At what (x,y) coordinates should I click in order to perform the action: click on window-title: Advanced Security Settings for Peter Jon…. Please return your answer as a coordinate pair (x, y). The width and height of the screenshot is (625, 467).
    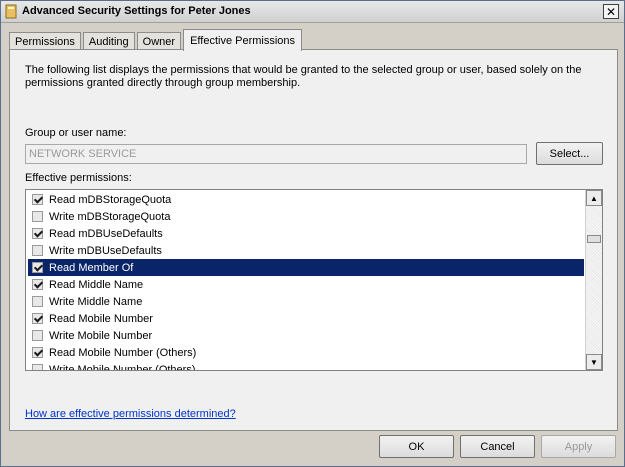
    Looking at the image, I should click on (136, 11).